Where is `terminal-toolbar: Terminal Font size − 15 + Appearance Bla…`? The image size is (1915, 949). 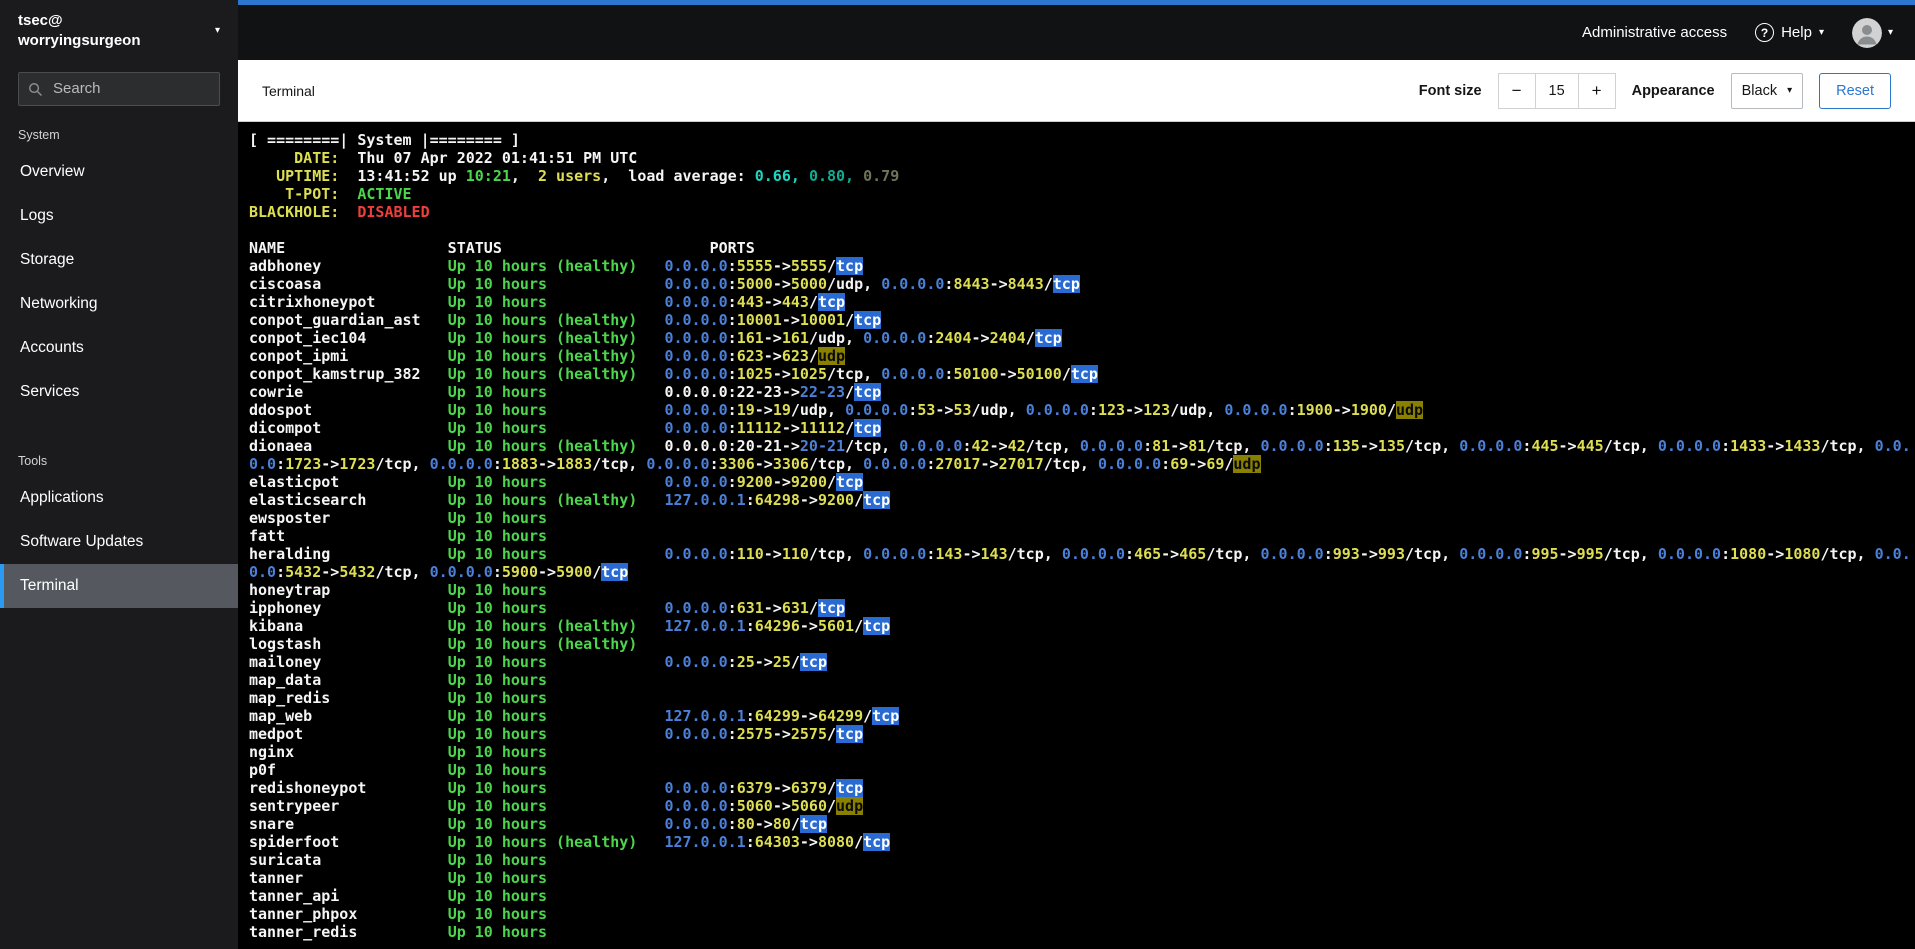 terminal-toolbar: Terminal Font size − 15 + Appearance Bla… is located at coordinates (1076, 91).